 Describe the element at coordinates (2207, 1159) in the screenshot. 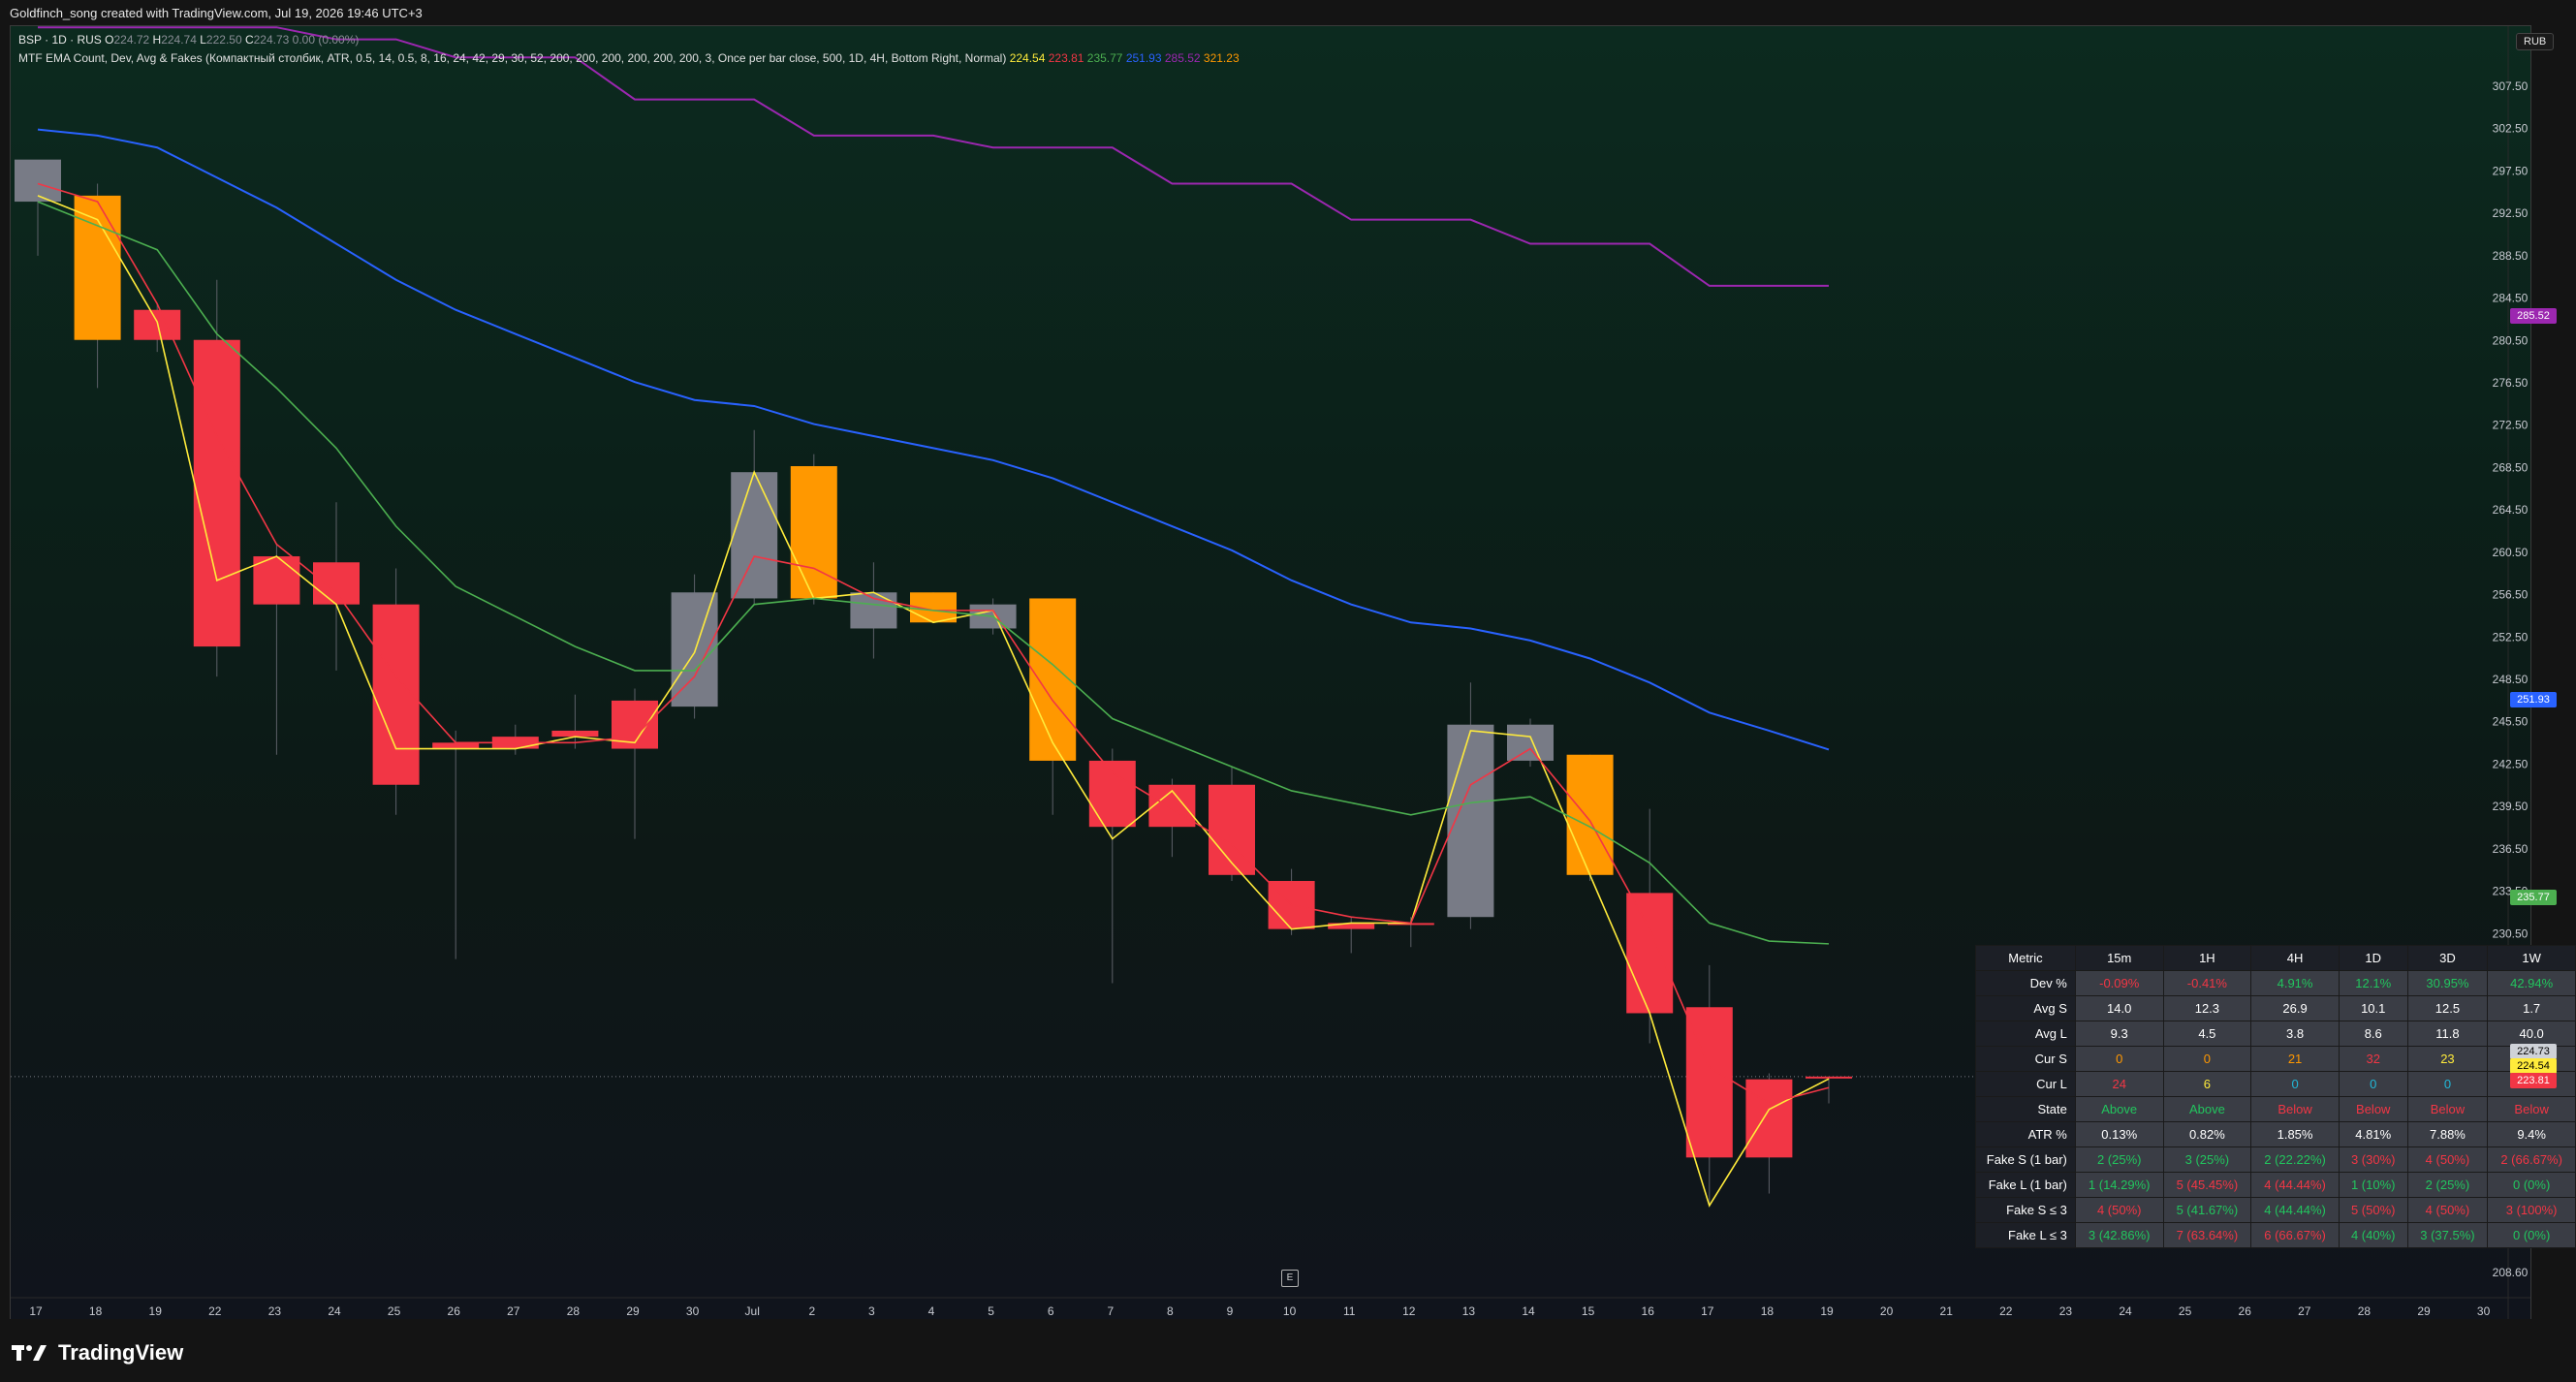

I see `metrics-cell: 3 (25%)` at that location.